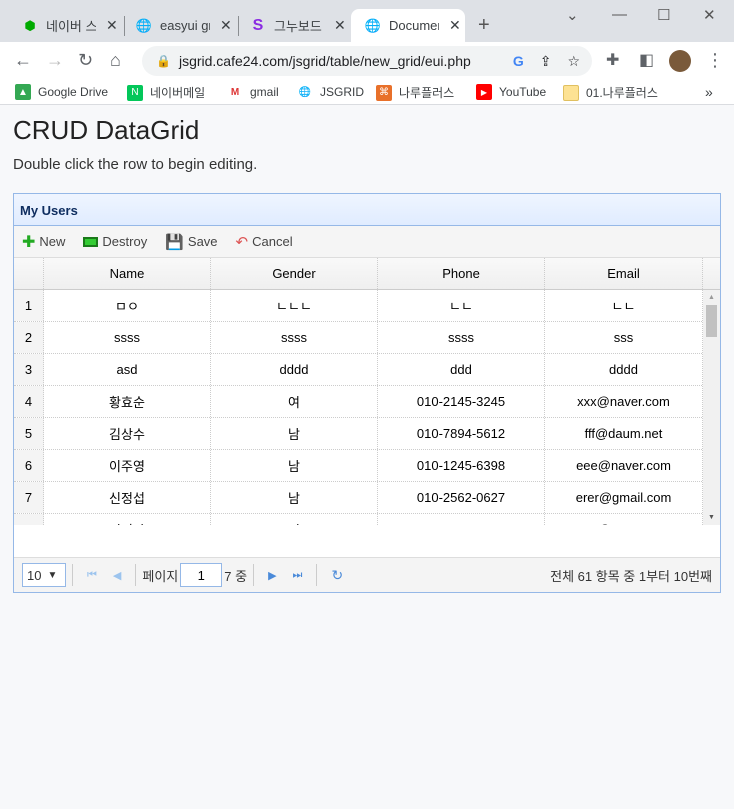  What do you see at coordinates (709, 15) in the screenshot?
I see `close-window-button: ✕` at bounding box center [709, 15].